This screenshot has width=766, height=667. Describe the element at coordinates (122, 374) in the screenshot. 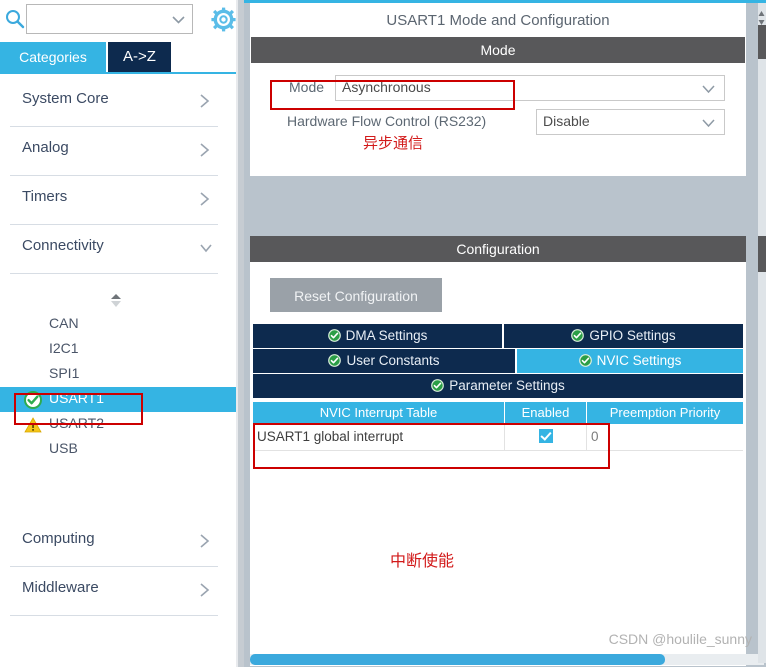

I see `list-item-spi1: SPI1` at that location.